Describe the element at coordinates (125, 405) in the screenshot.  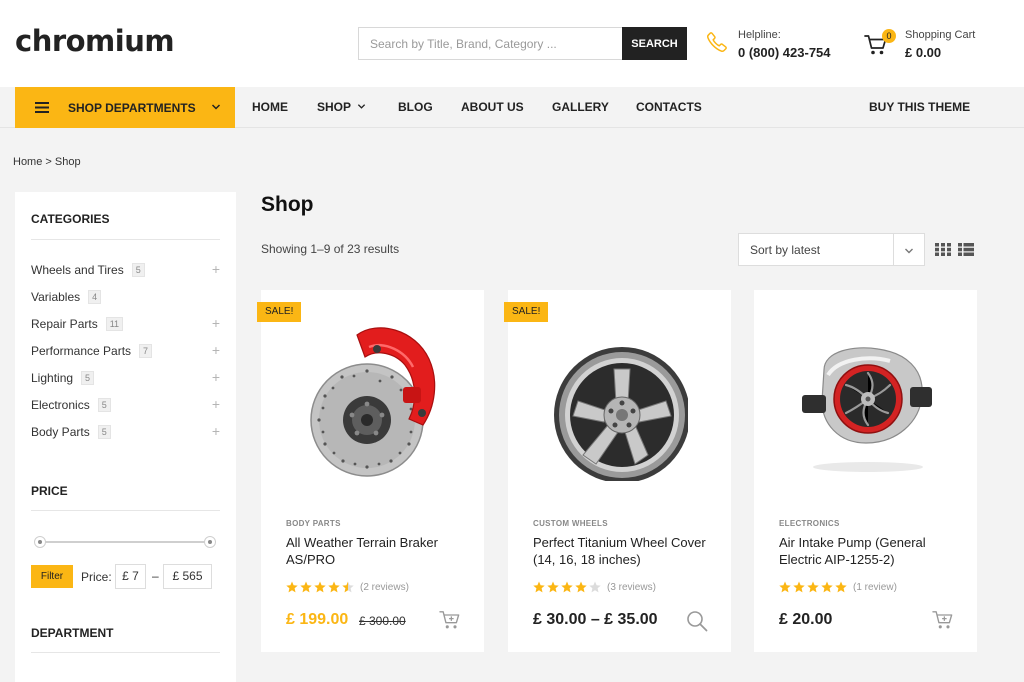
I see `category-electronics: Electronics 5 +` at that location.